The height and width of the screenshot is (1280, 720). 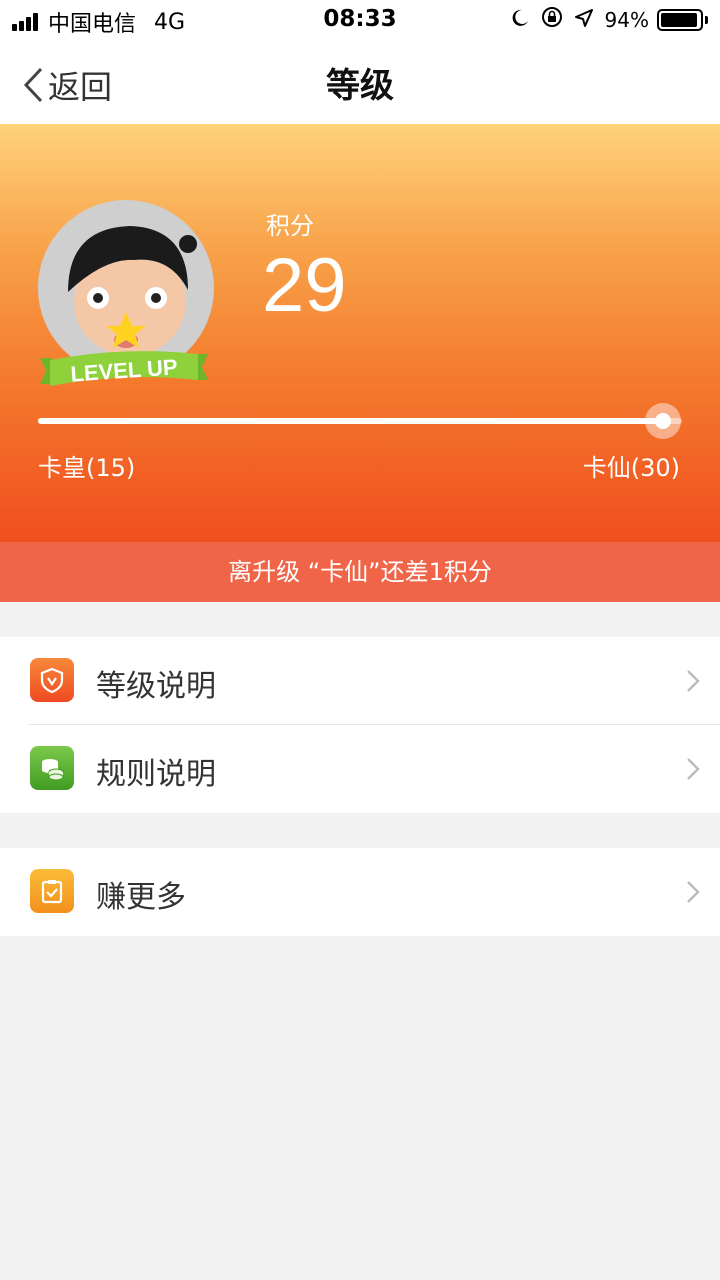 I want to click on current-level-label: 卡皇(15), so click(x=87, y=468).